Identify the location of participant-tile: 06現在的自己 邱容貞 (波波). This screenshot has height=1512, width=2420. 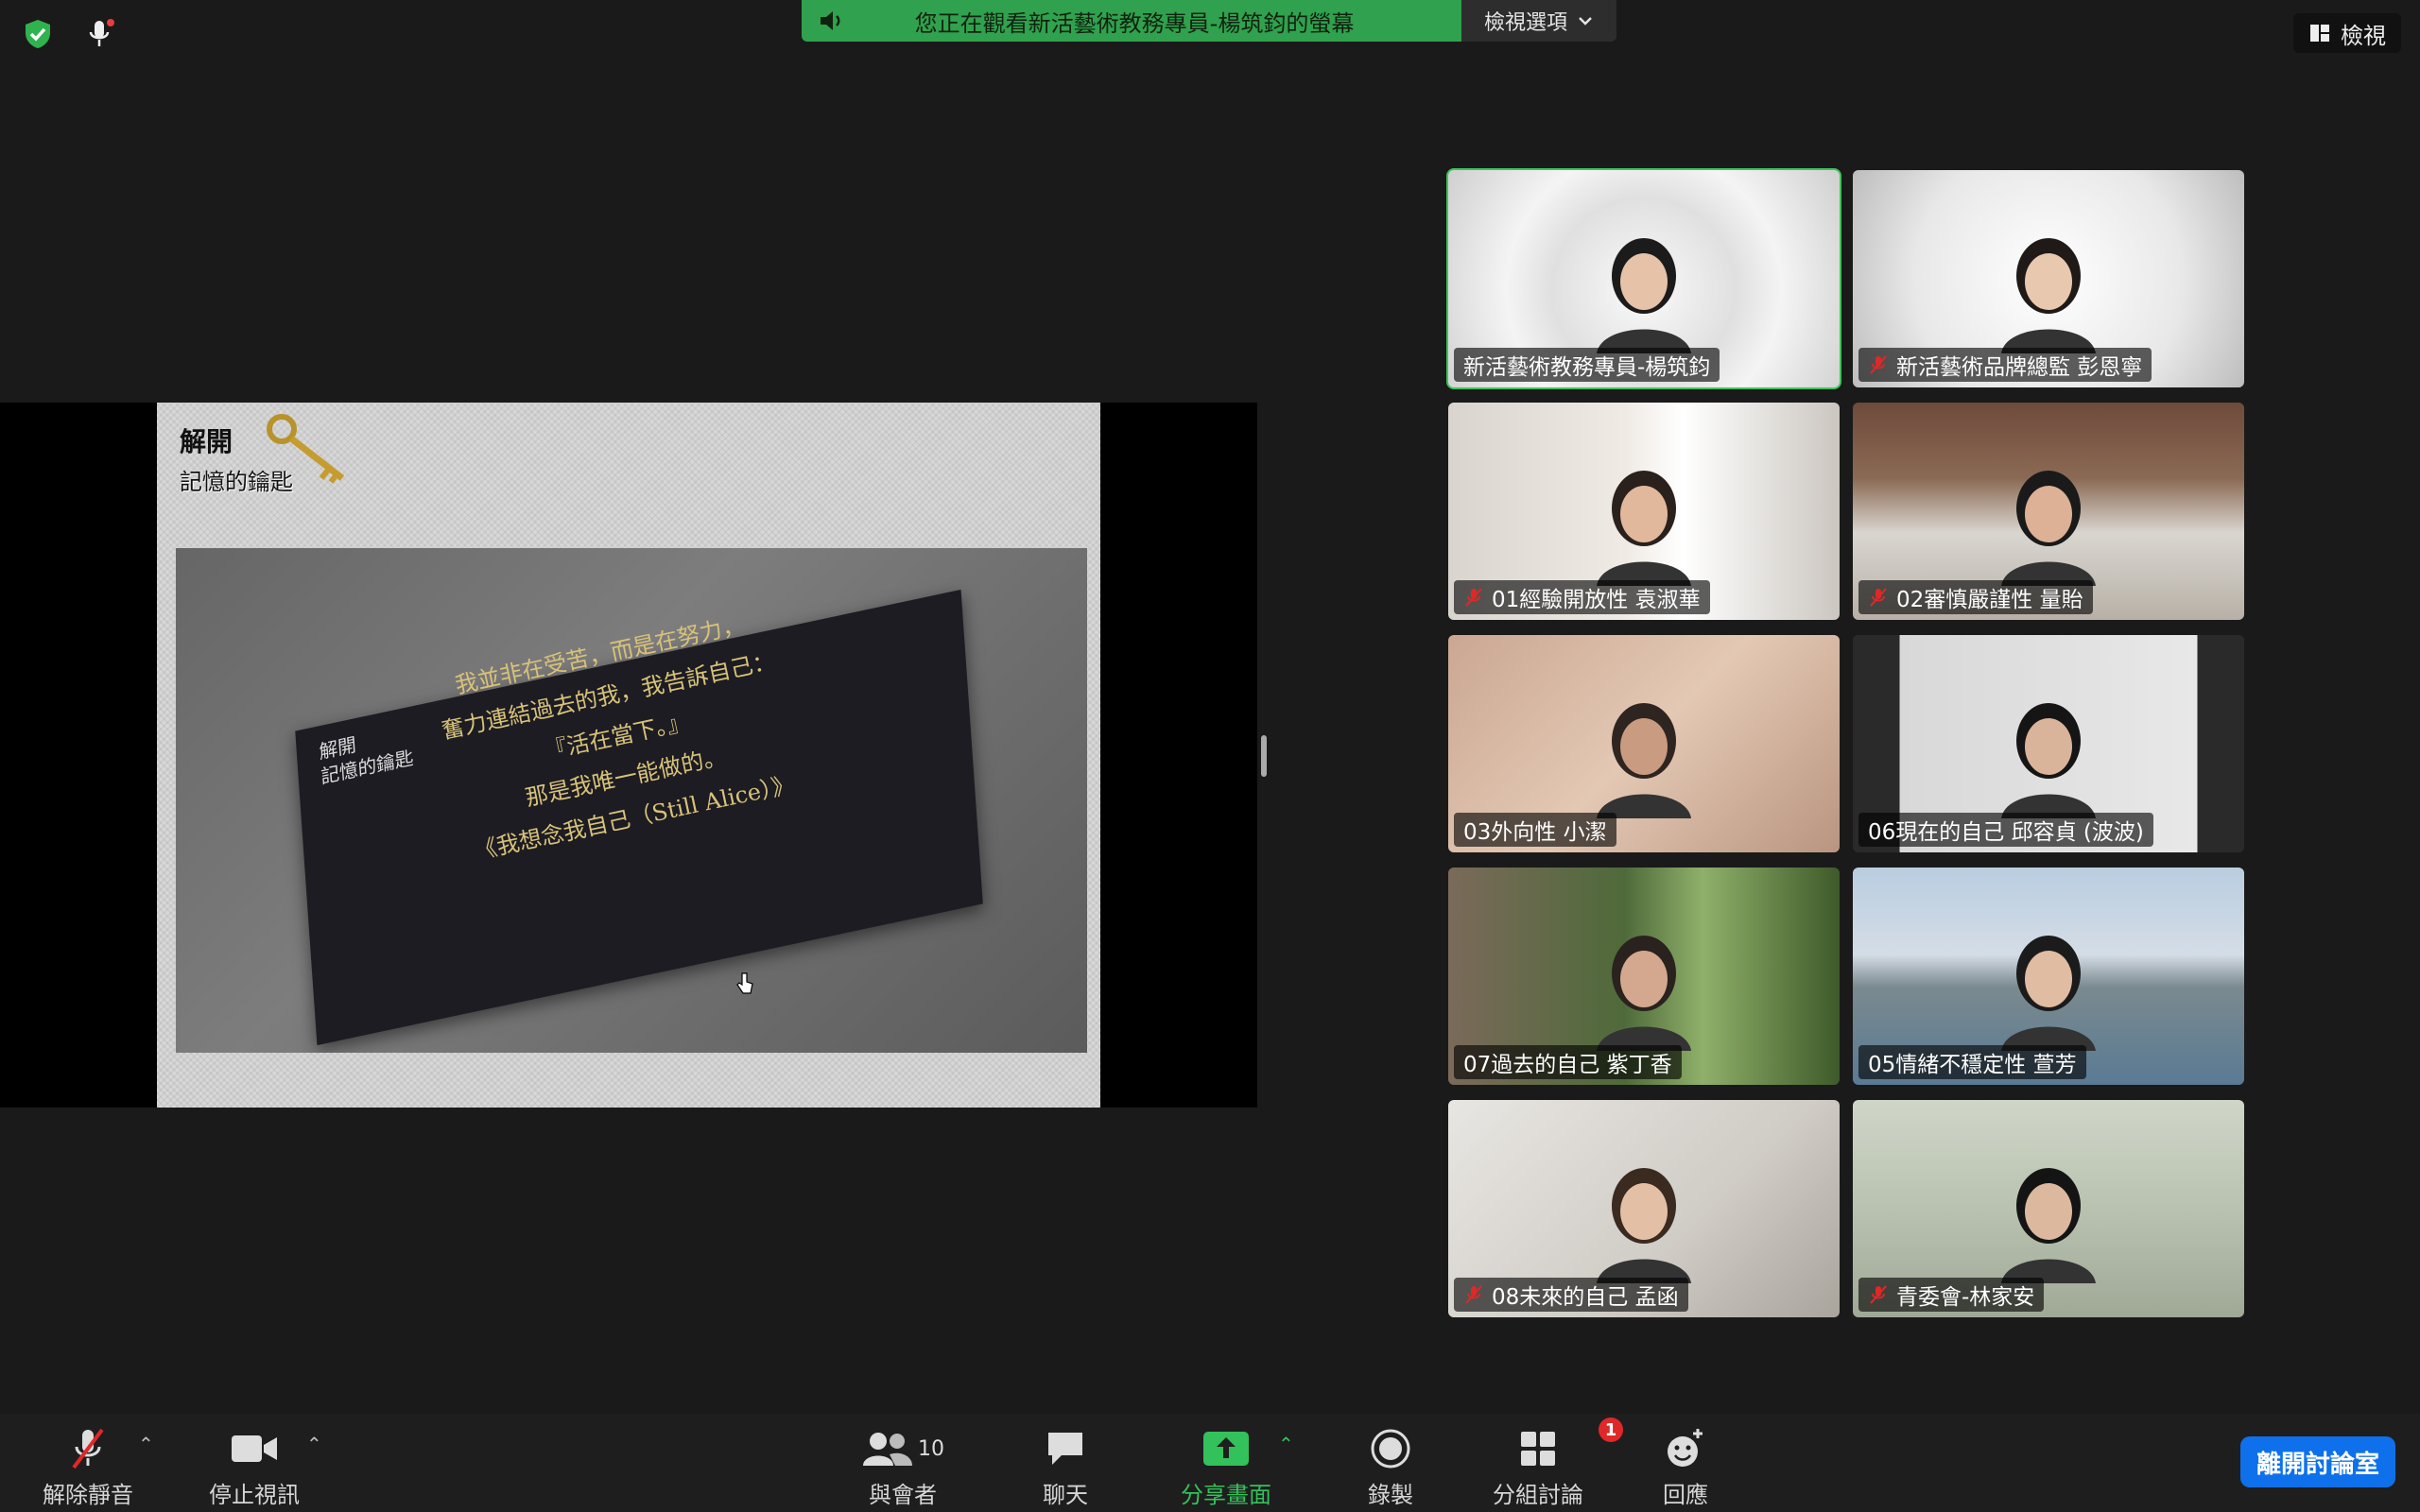
(2048, 743).